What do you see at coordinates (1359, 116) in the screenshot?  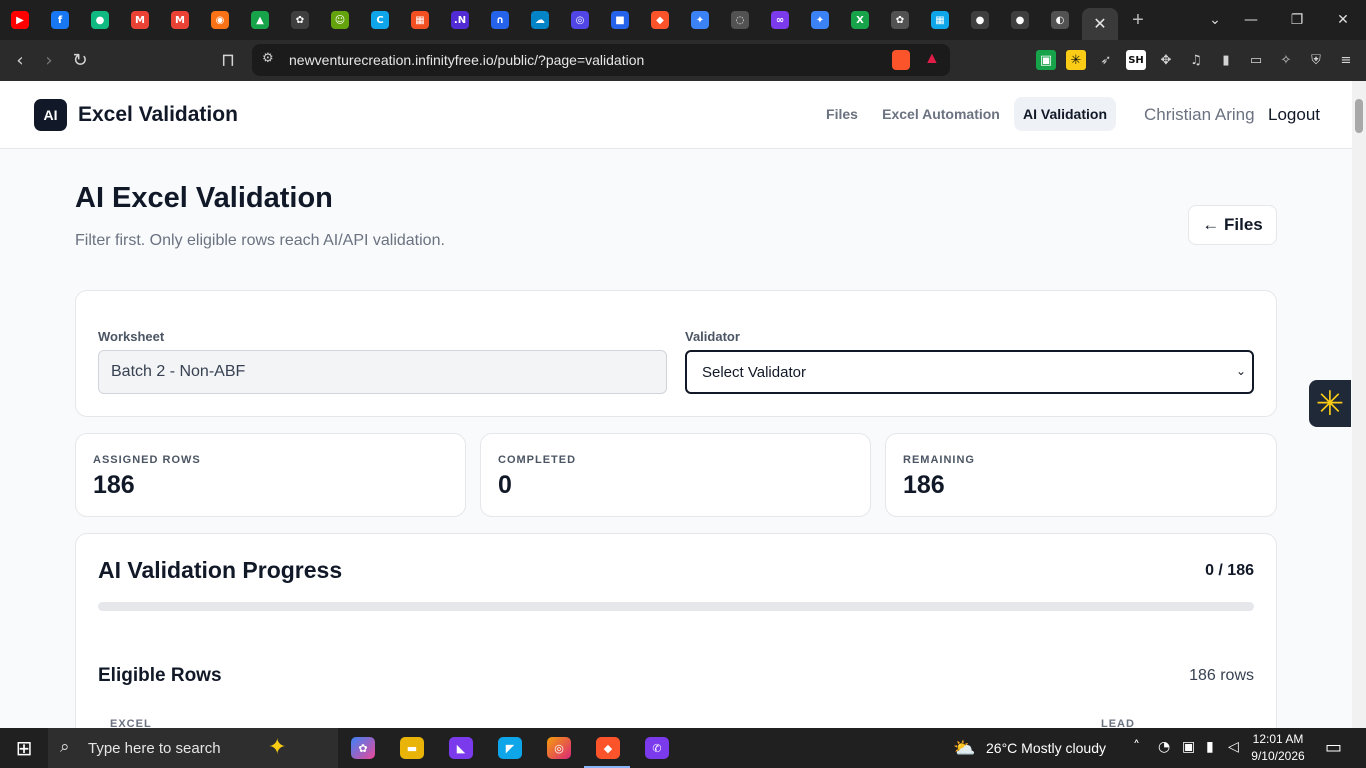 I see `scrollbar-thumb` at bounding box center [1359, 116].